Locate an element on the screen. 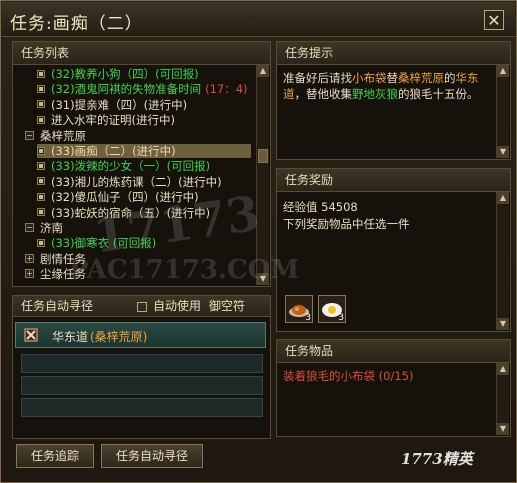 This screenshot has width=517, height=483. exp-value: 54508 is located at coordinates (339, 207).